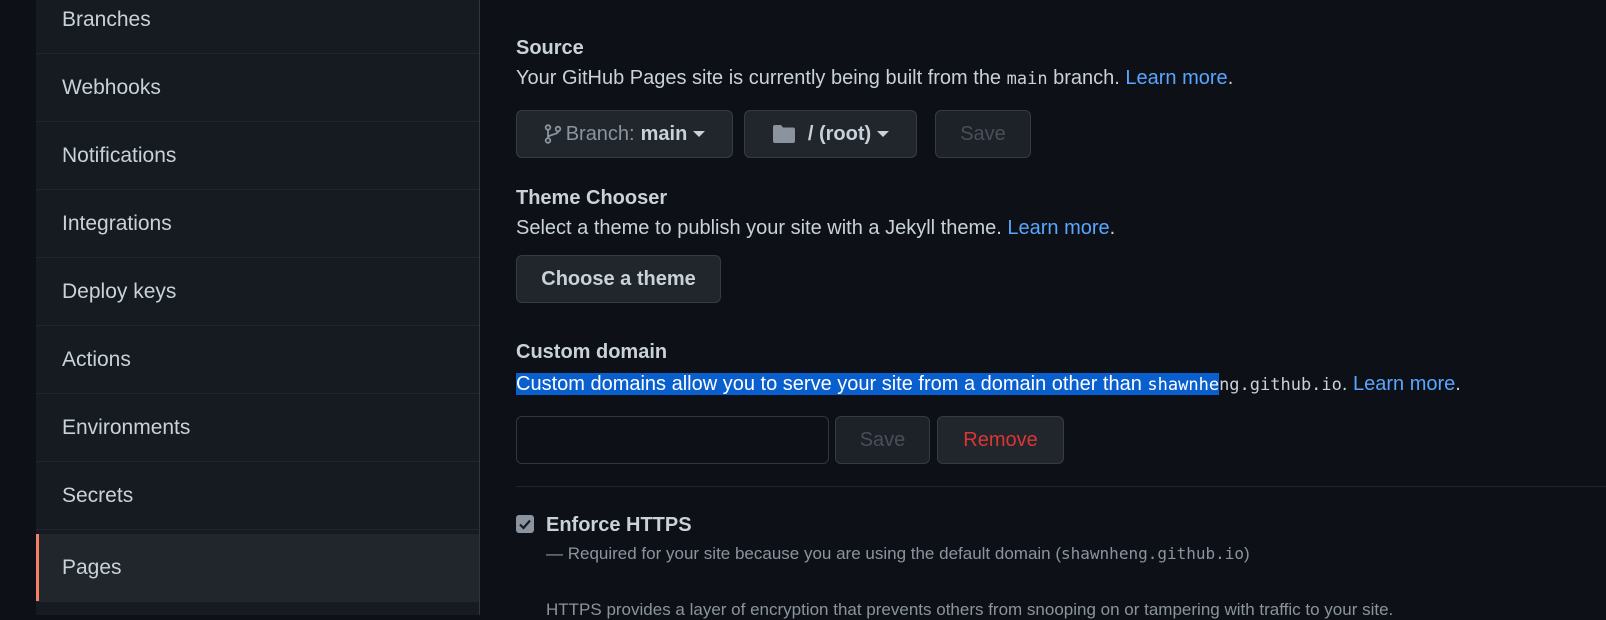 The width and height of the screenshot is (1606, 620). What do you see at coordinates (257, 360) in the screenshot?
I see `sidebar-item-actions: Actions` at bounding box center [257, 360].